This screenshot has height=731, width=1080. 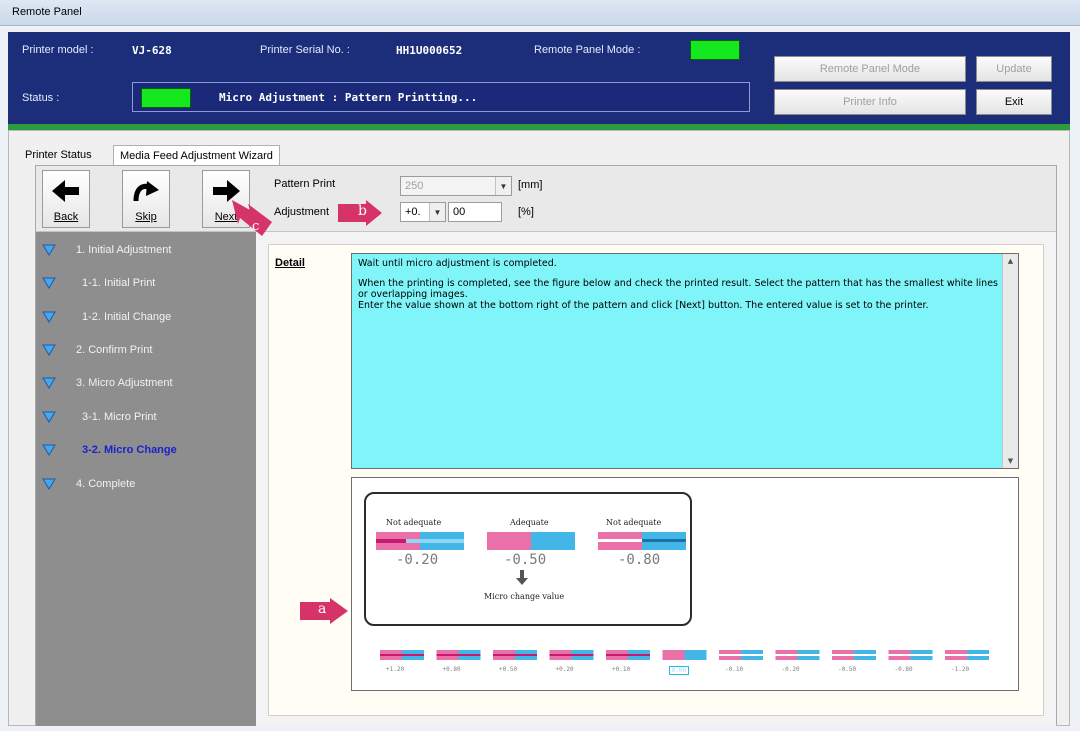 What do you see at coordinates (395, 669) in the screenshot?
I see `pattern-value-label: +1.20` at bounding box center [395, 669].